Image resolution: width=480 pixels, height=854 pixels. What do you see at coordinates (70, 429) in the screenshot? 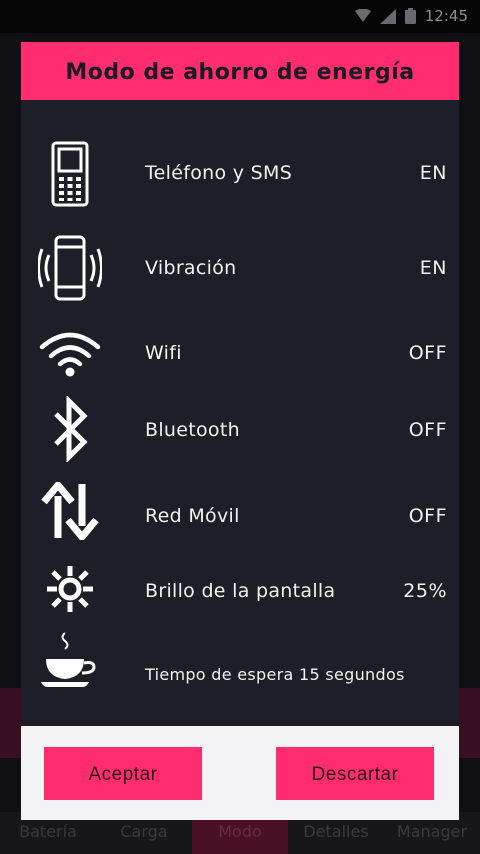
I see `bluetooth-icon` at bounding box center [70, 429].